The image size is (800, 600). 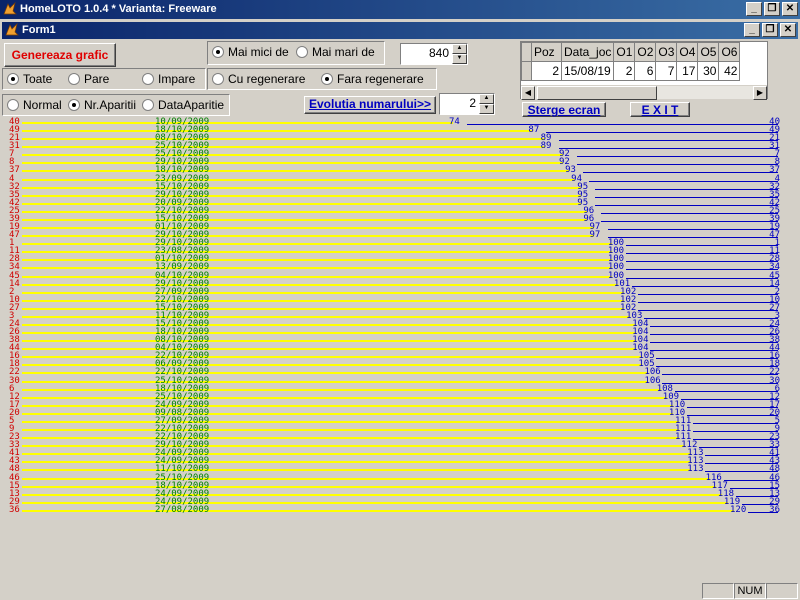 I want to click on grid-header: O5, so click(x=708, y=52).